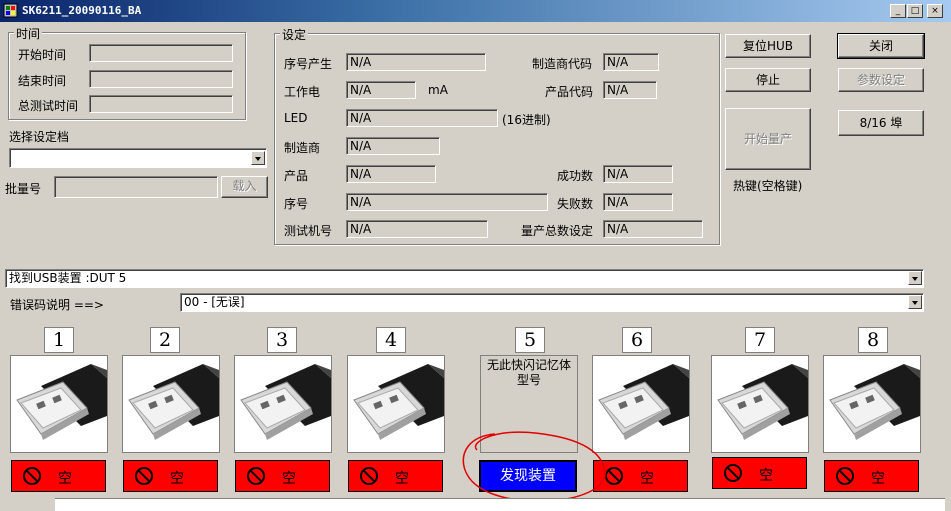 The image size is (951, 511). I want to click on params-button: 参数设定, so click(881, 80).